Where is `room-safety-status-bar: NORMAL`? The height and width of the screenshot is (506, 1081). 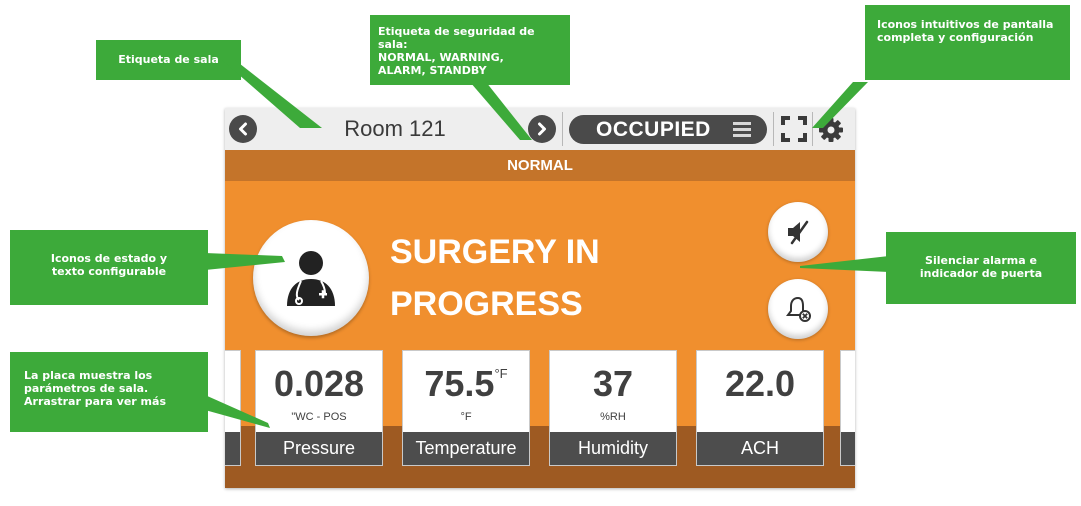
room-safety-status-bar: NORMAL is located at coordinates (540, 165).